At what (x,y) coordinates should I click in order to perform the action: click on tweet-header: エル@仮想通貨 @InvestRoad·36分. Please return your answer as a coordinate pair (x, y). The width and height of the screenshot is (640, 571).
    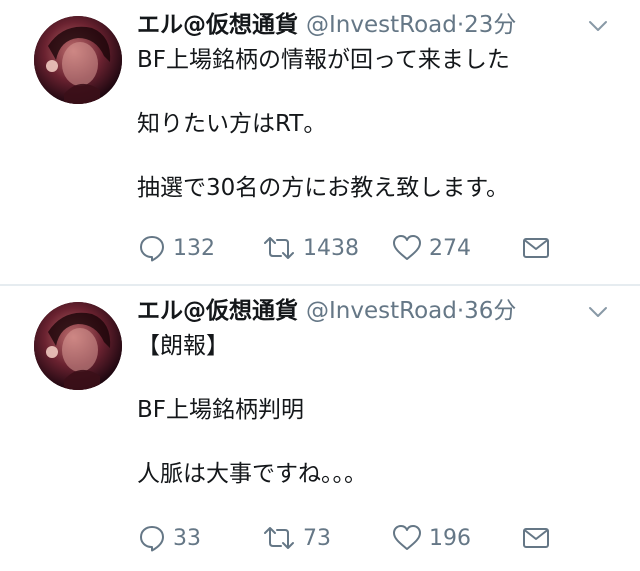
    Looking at the image, I should click on (353, 311).